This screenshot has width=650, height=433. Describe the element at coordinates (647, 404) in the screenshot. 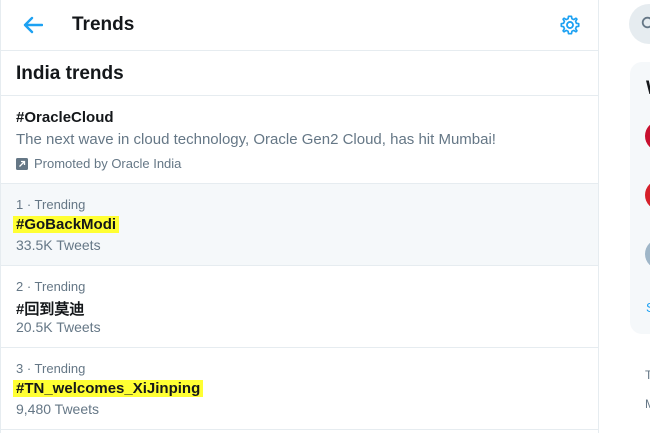

I see `footer-text: M` at that location.